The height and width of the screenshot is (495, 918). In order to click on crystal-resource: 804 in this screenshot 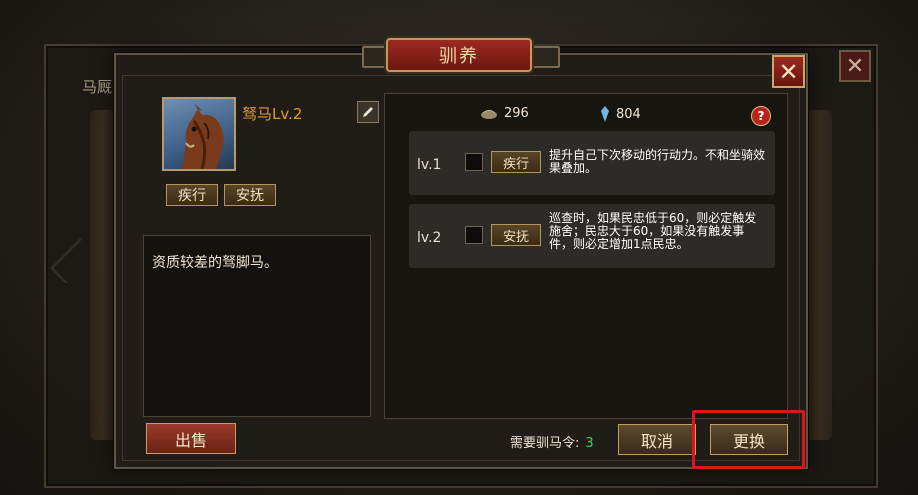, I will do `click(620, 114)`.